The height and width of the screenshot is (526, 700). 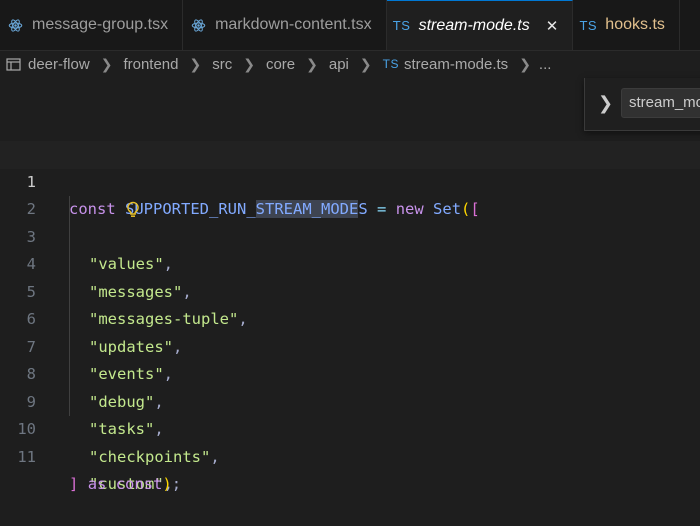 What do you see at coordinates (350, 455) in the screenshot?
I see `code-line: 11 ] as const);` at bounding box center [350, 455].